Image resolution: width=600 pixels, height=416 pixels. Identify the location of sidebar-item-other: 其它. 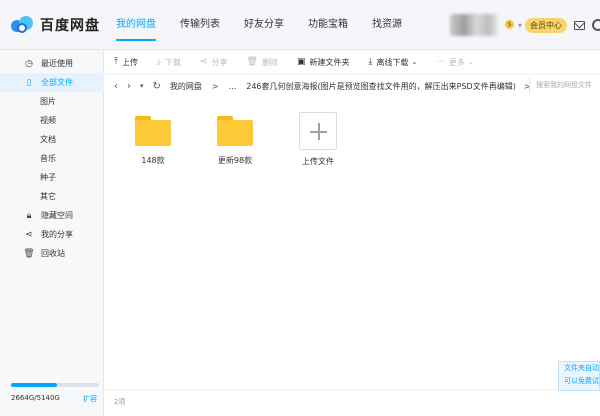
(52, 196).